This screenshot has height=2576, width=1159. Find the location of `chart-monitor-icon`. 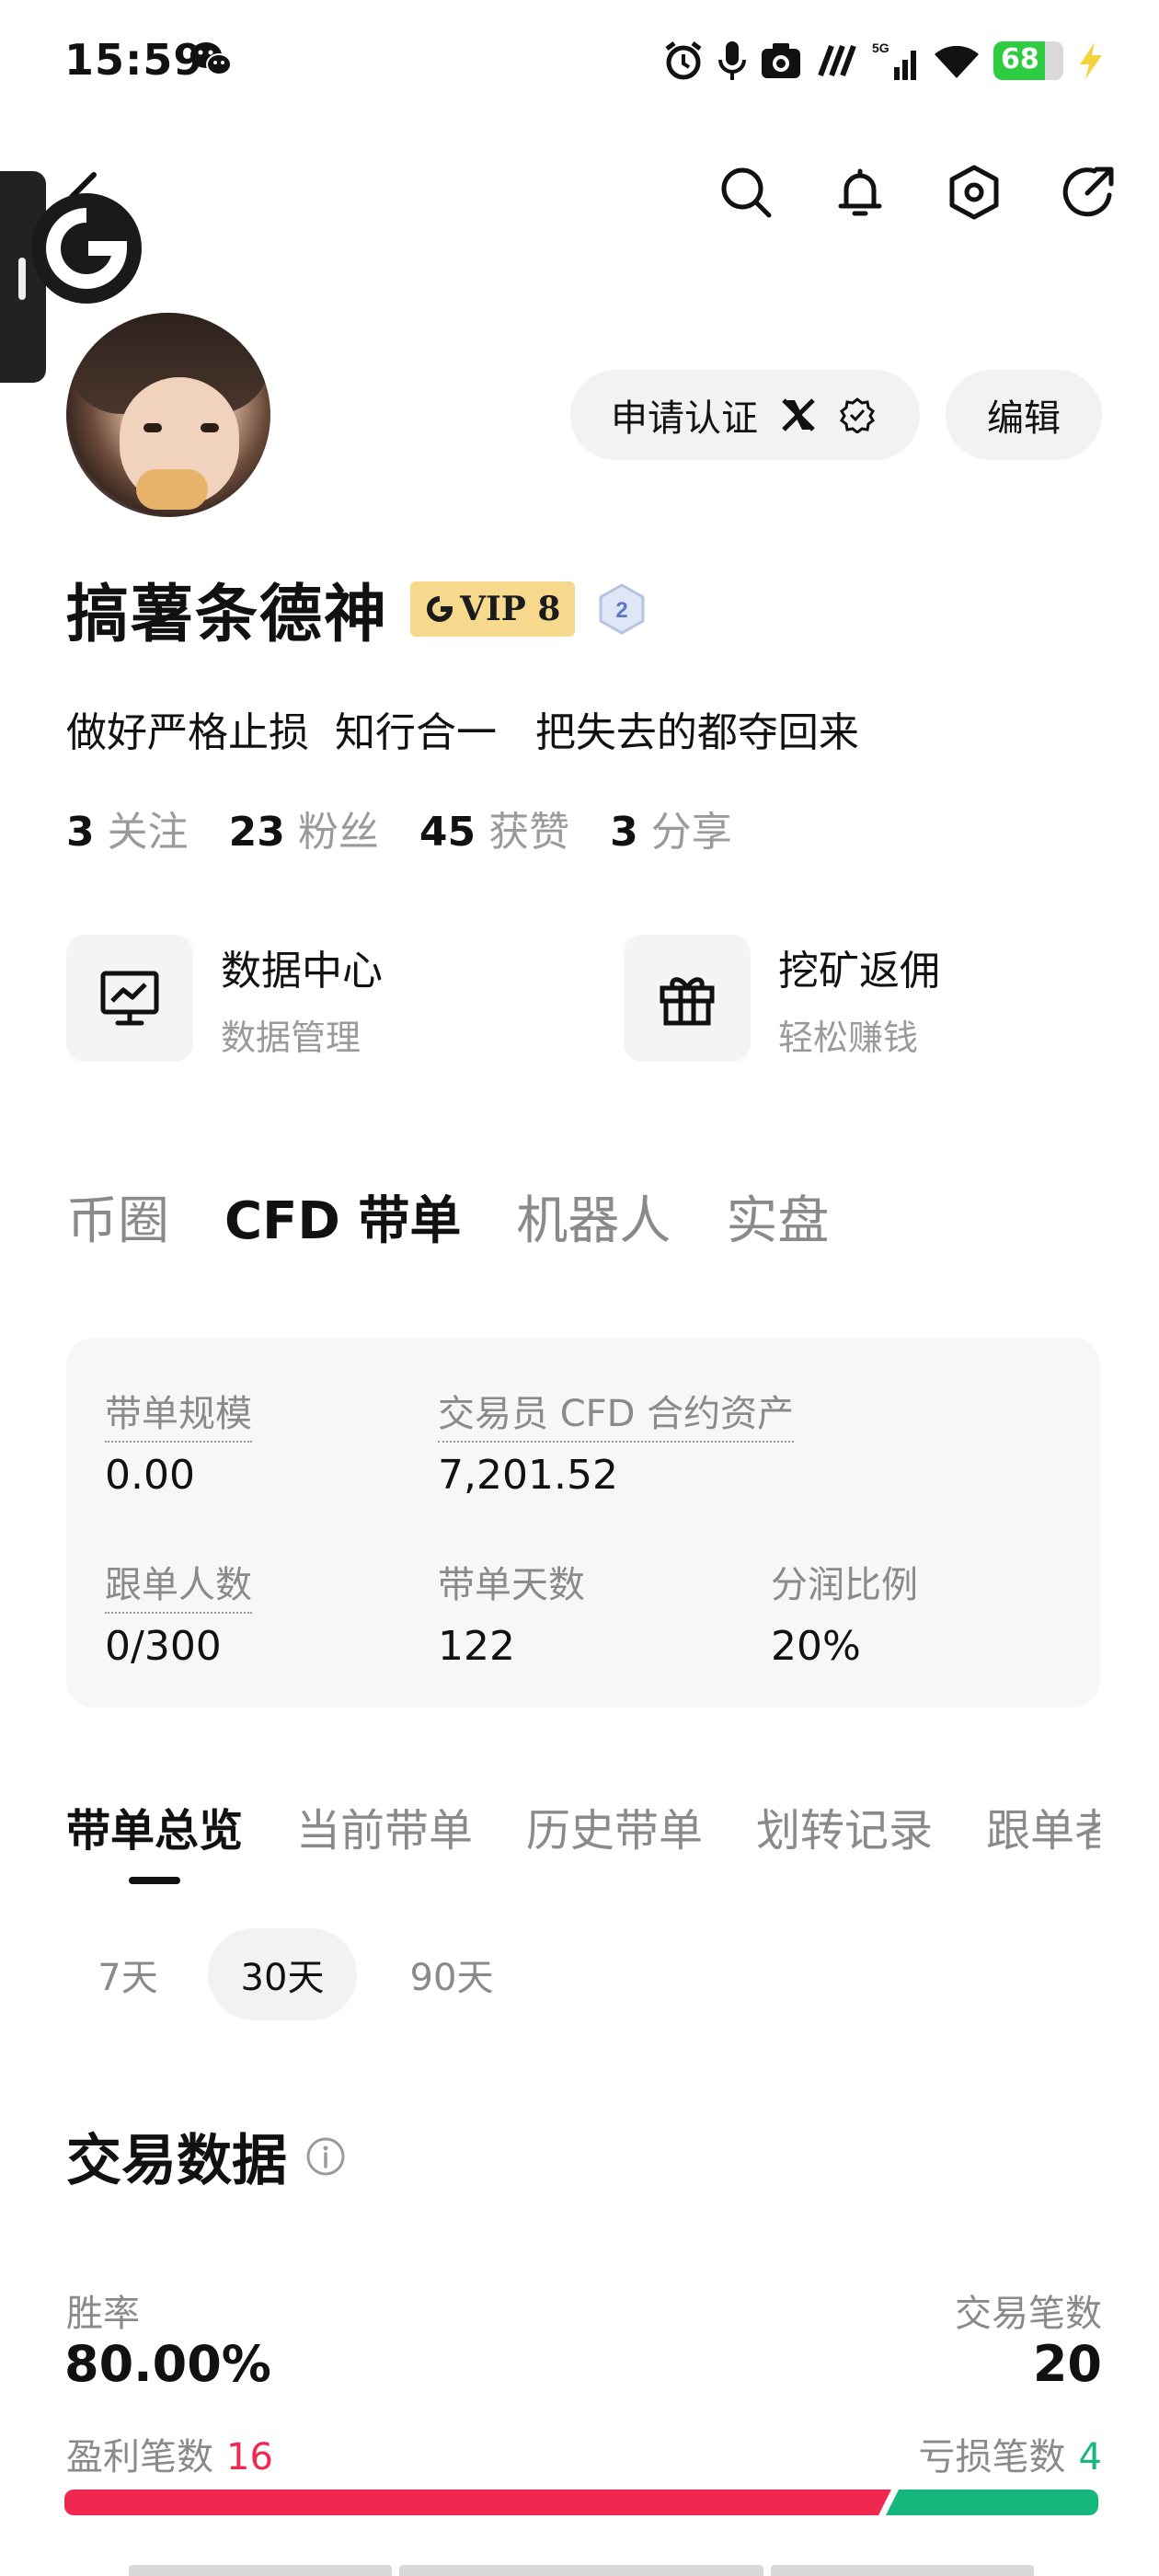

chart-monitor-icon is located at coordinates (129, 998).